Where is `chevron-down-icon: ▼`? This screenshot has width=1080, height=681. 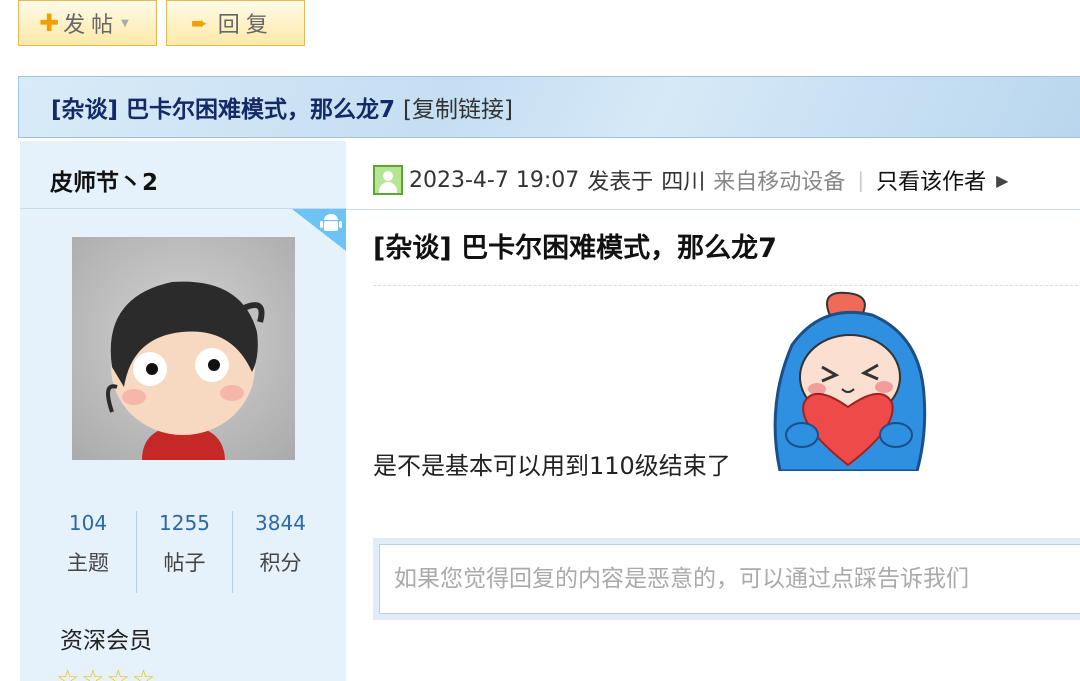 chevron-down-icon: ▼ is located at coordinates (125, 23).